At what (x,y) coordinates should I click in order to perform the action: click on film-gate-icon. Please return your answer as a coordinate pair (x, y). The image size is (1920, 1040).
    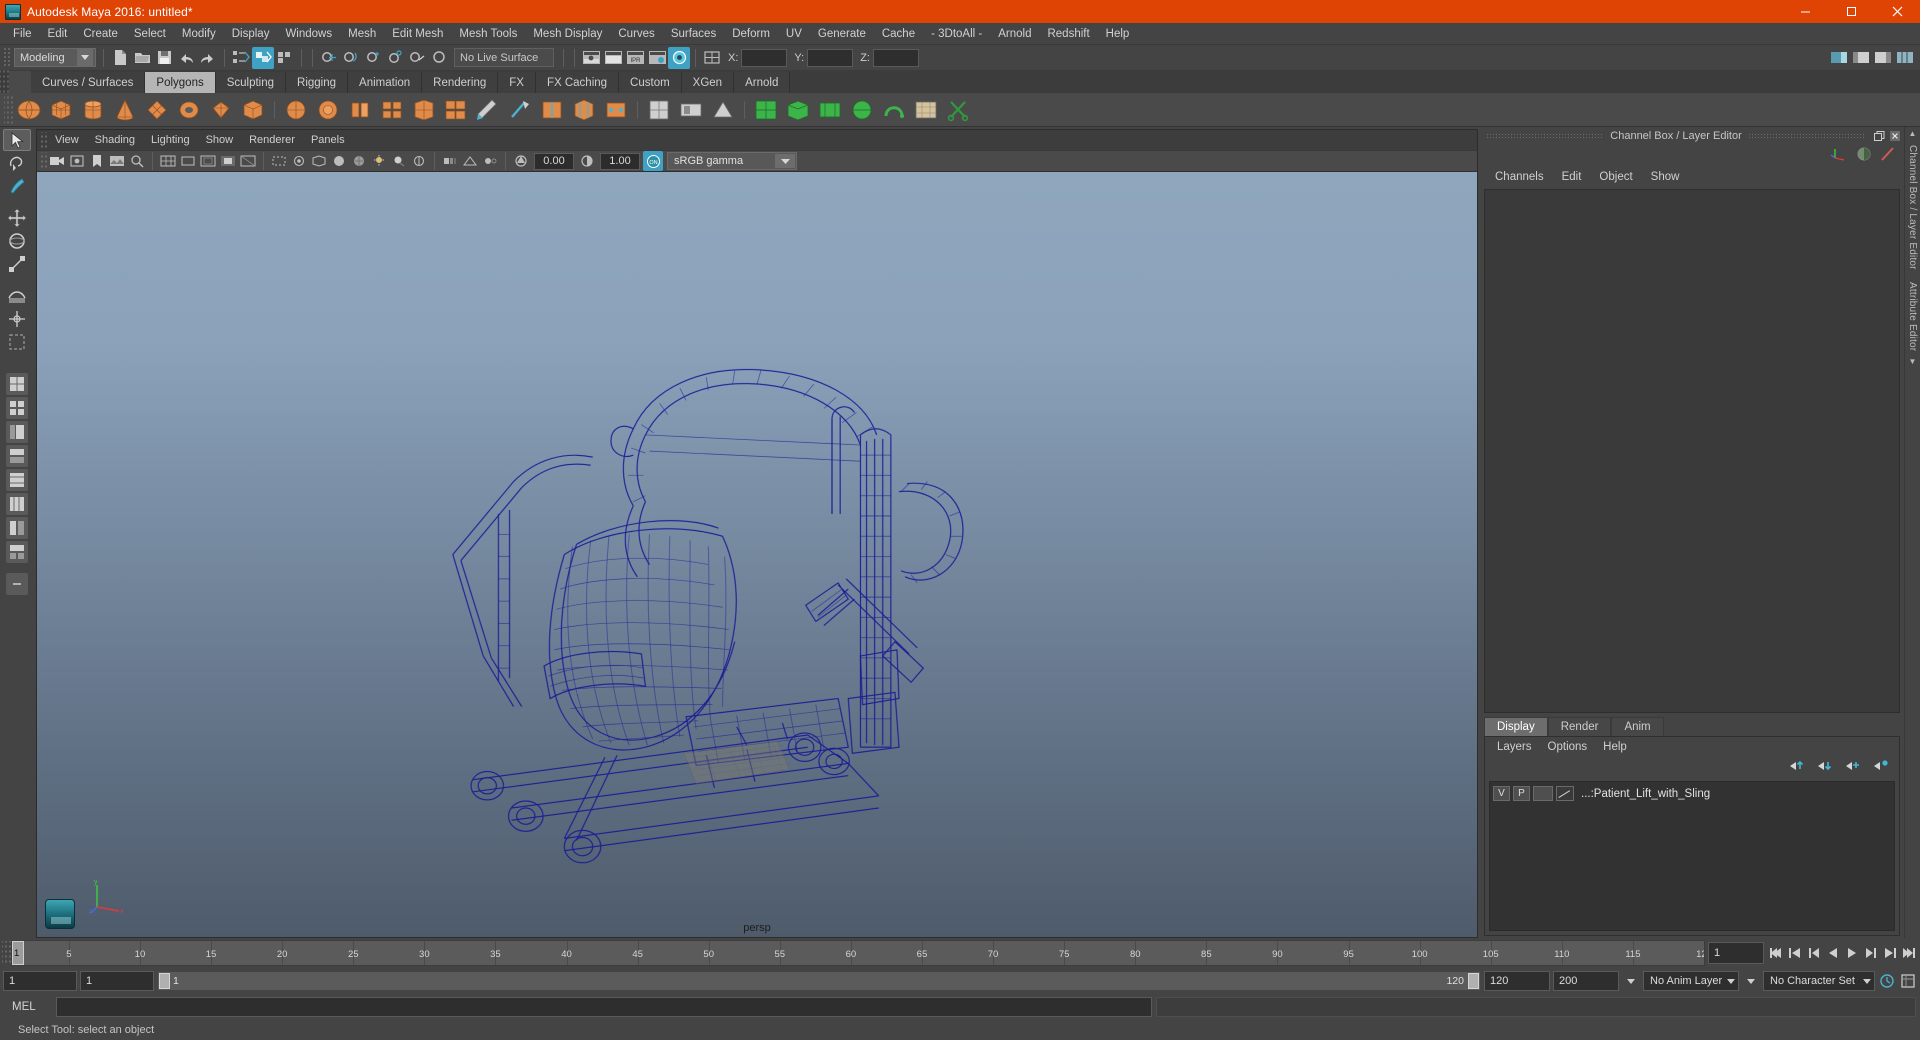
    Looking at the image, I should click on (188, 161).